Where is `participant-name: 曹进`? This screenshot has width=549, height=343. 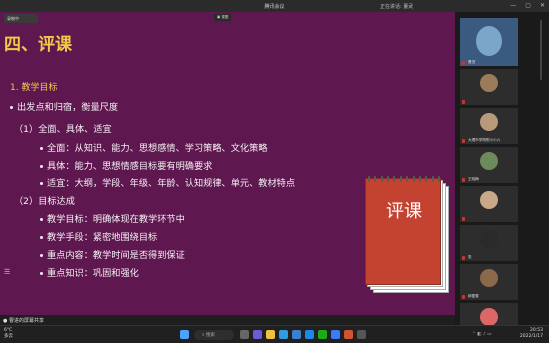
participant-name: 曹进 is located at coordinates (472, 62).